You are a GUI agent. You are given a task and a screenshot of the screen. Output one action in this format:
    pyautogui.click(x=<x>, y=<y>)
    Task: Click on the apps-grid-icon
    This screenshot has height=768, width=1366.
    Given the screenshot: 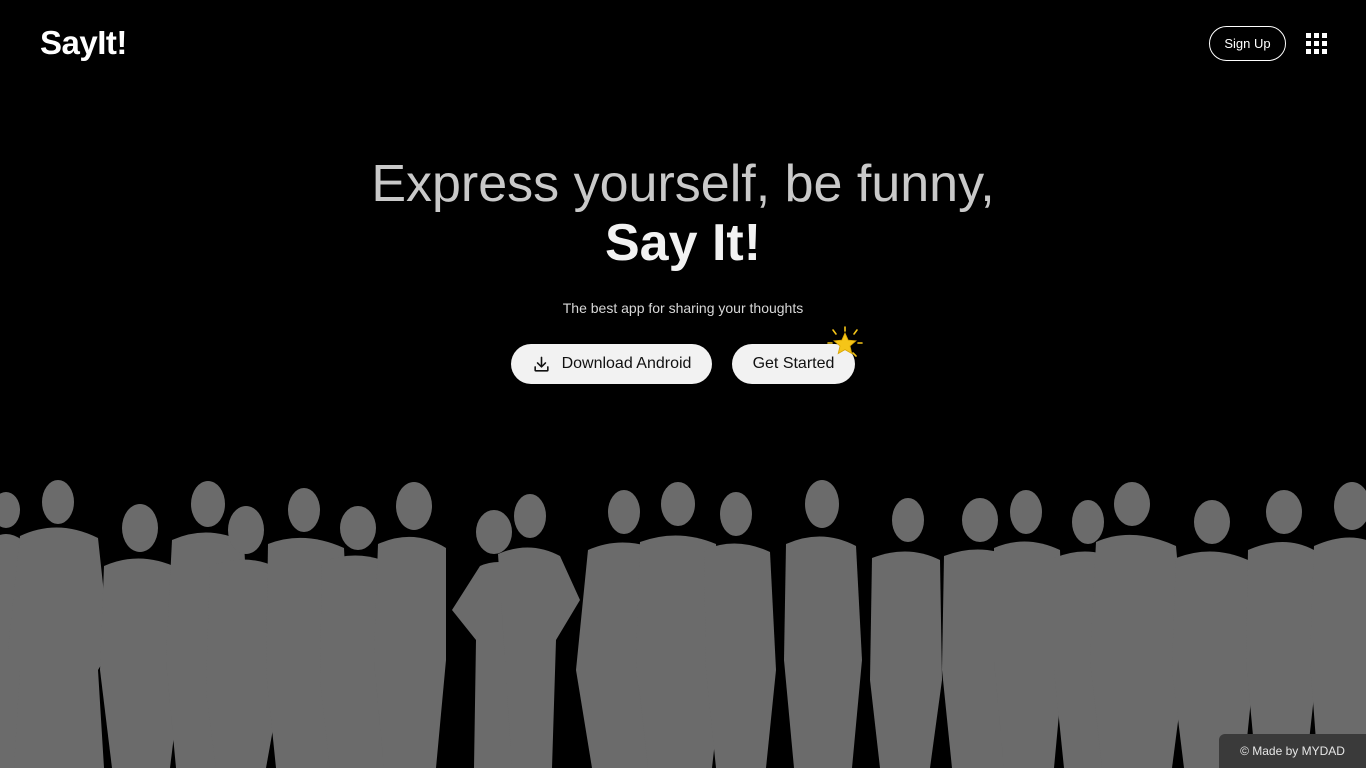 What is the action you would take?
    pyautogui.click(x=1316, y=43)
    